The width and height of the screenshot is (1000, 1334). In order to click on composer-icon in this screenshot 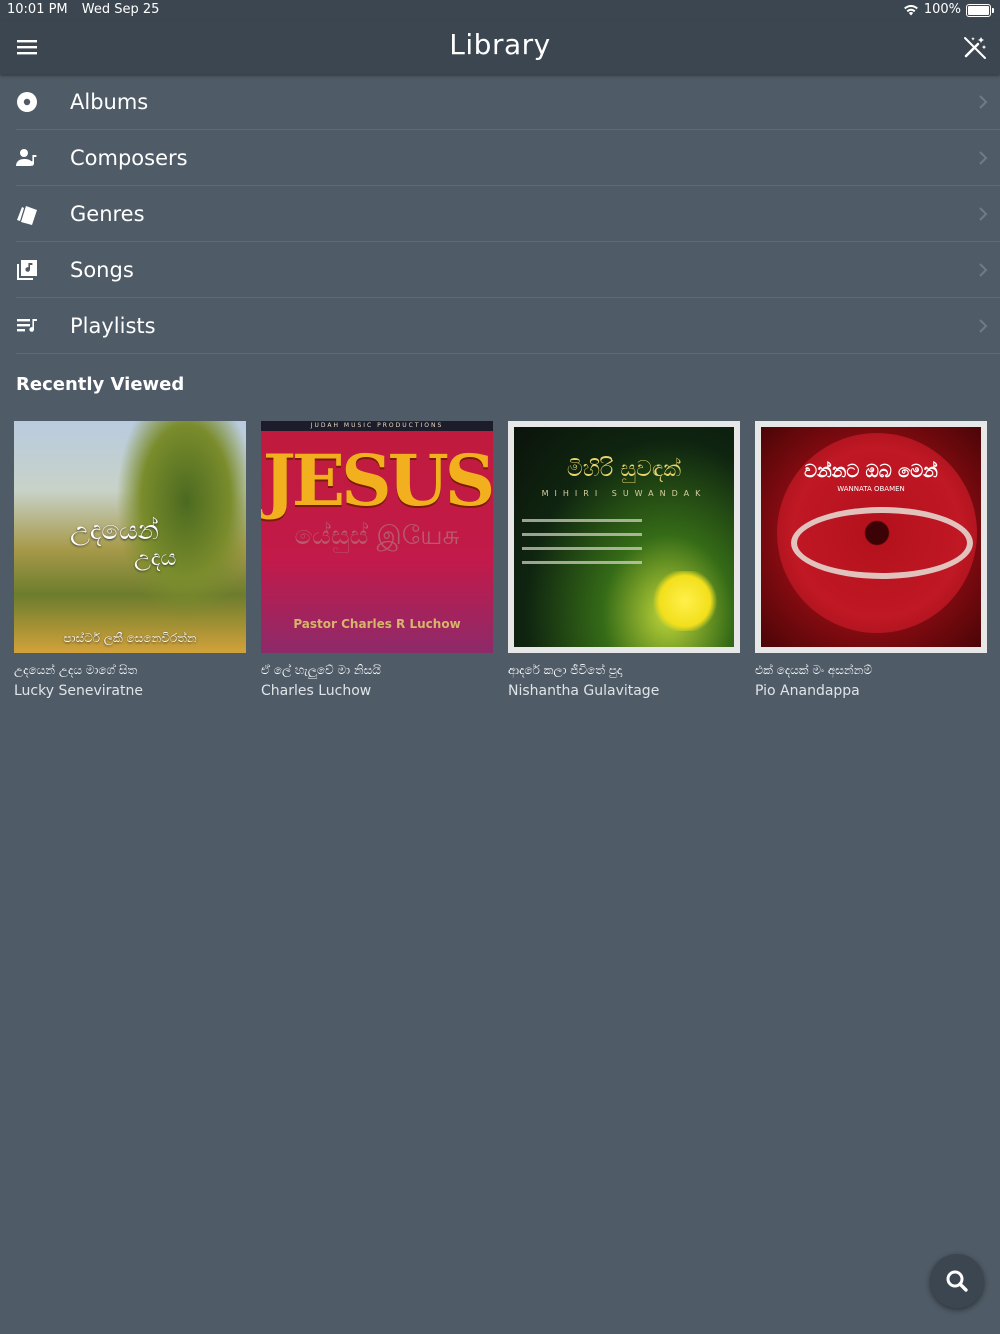, I will do `click(26, 157)`.